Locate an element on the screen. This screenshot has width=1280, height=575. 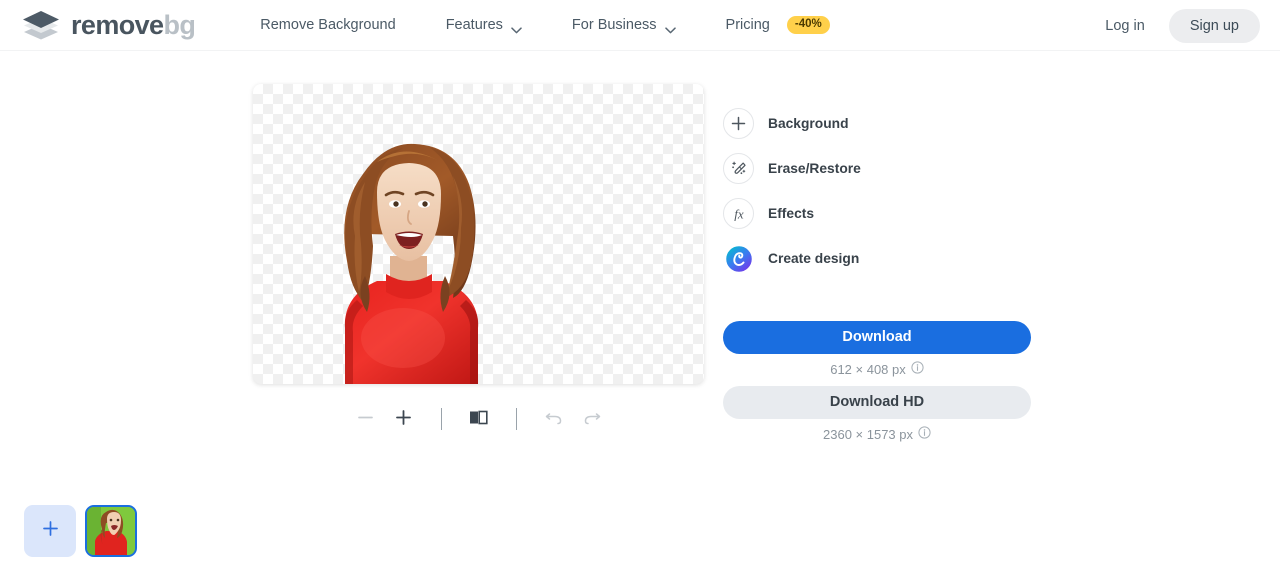
svg-text: fx is located at coordinates (739, 213).